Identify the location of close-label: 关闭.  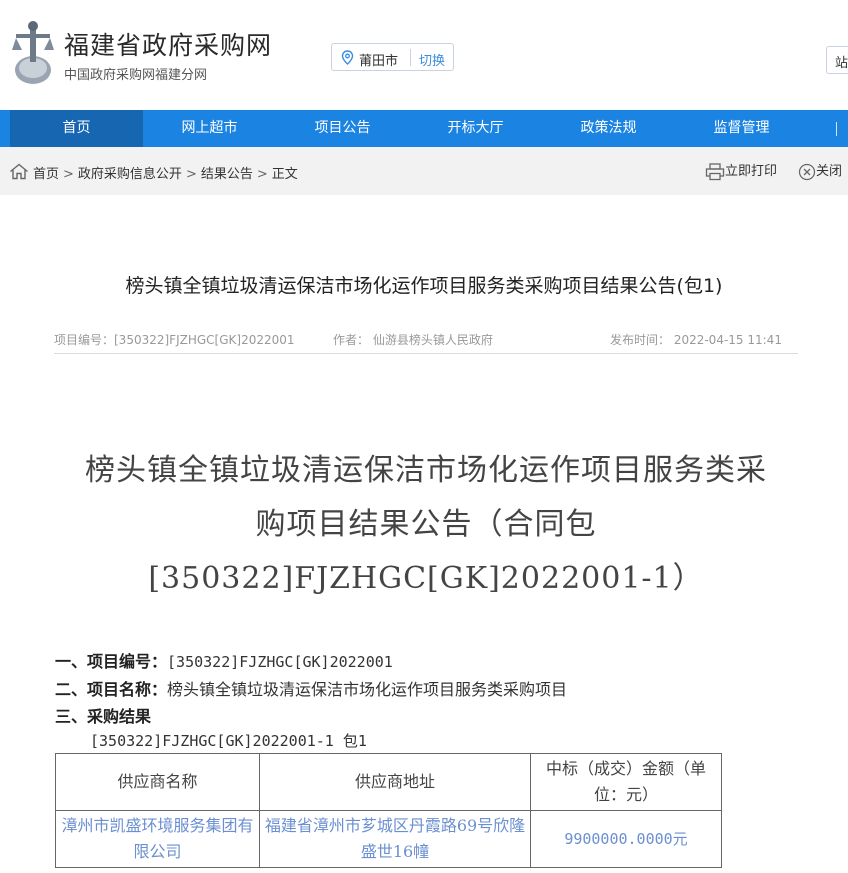
(829, 171).